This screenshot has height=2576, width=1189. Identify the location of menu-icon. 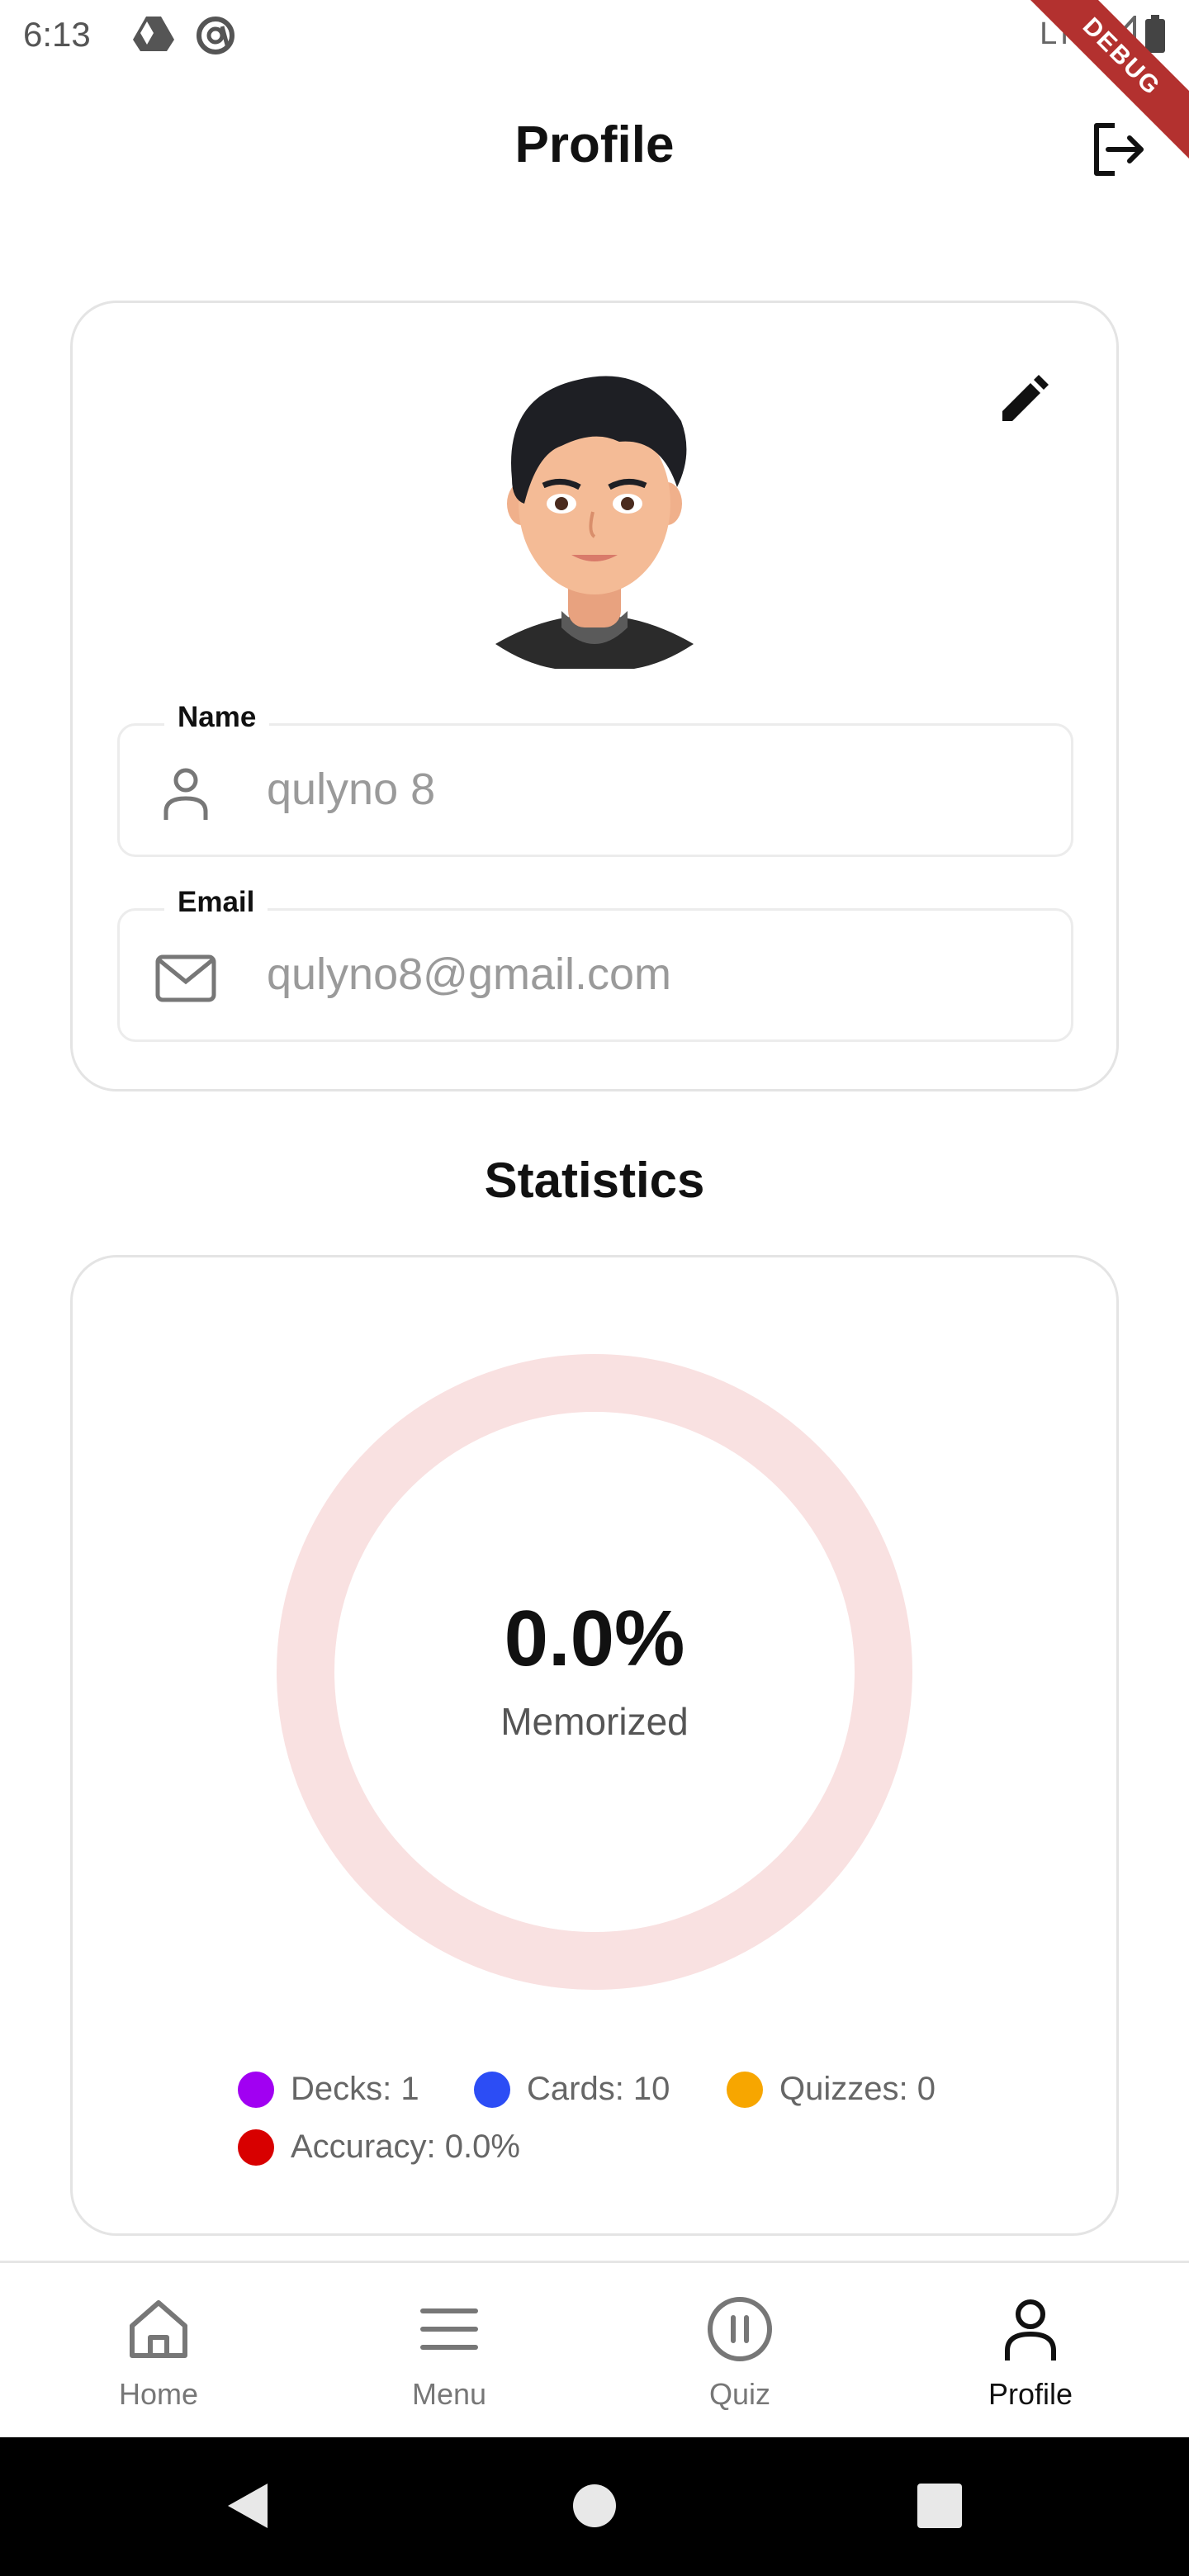
(449, 2329).